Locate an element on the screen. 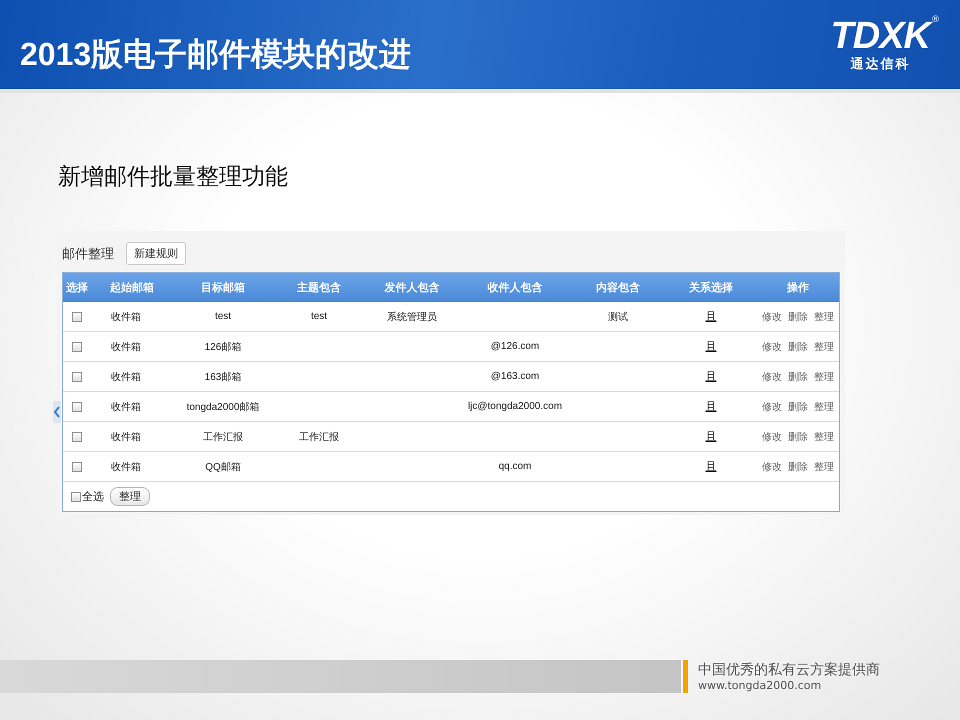 This screenshot has width=960, height=720. slide-subtitle: 新增邮件批量整理功能 is located at coordinates (173, 177).